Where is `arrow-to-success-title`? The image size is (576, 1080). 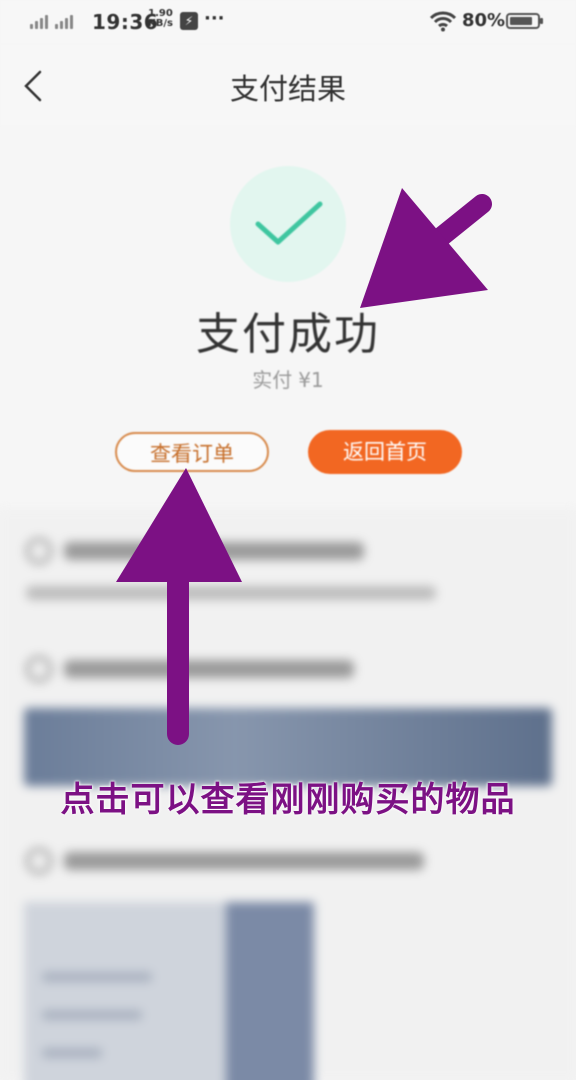
arrow-to-success-title is located at coordinates (426, 248).